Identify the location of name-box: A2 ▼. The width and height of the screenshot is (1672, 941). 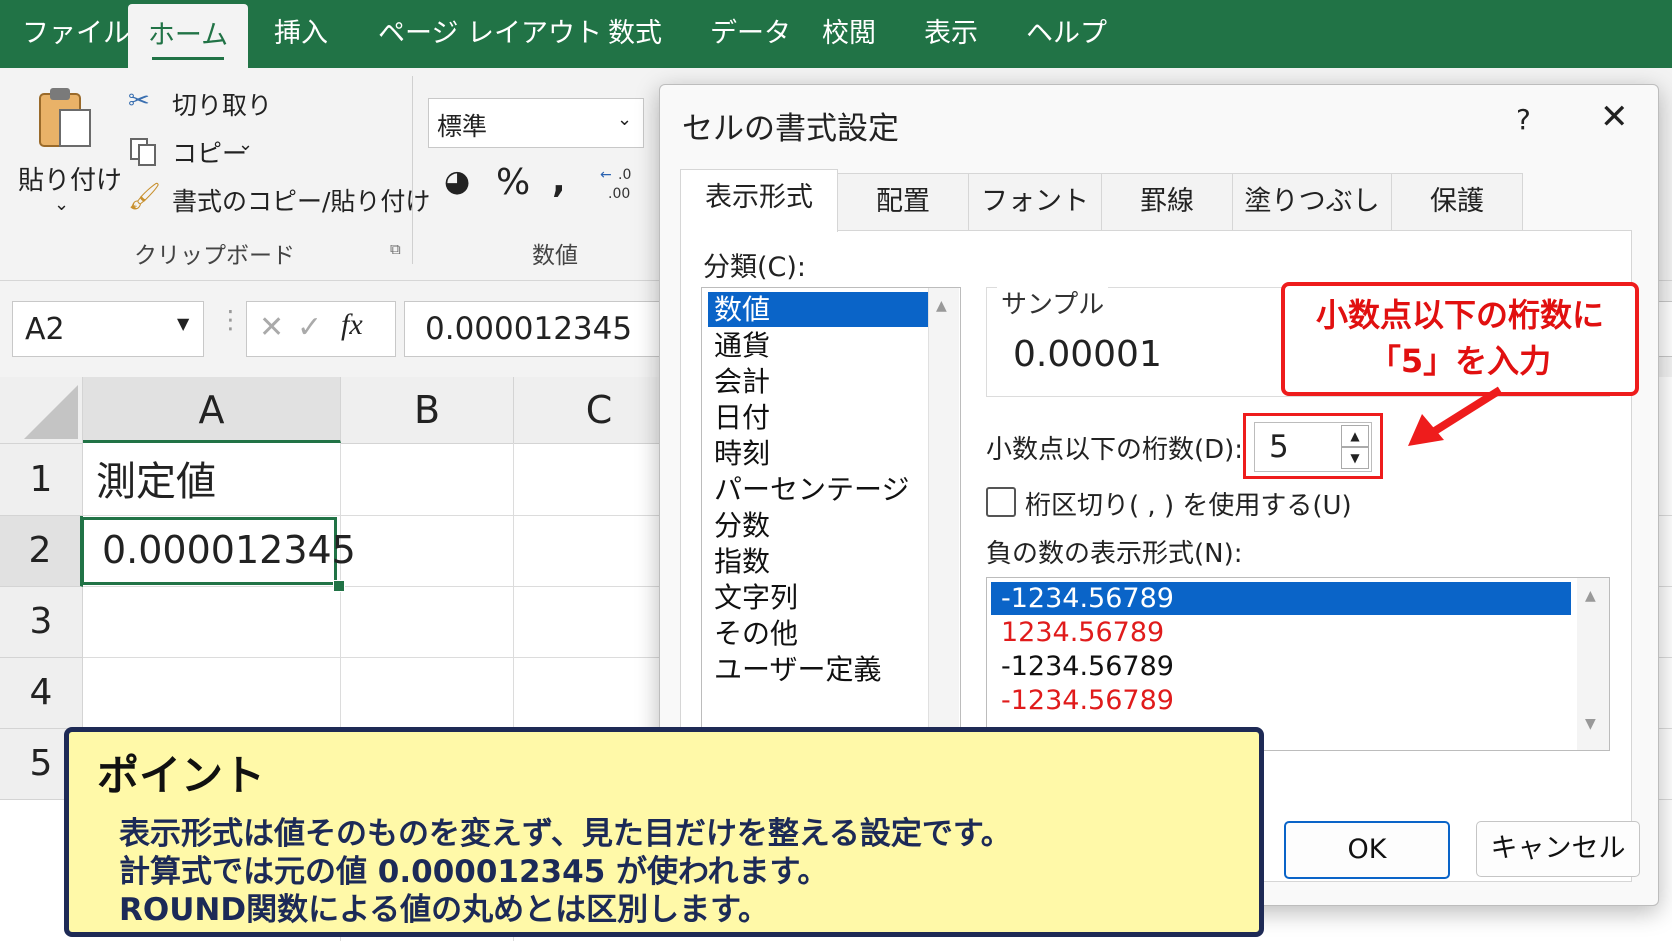
(108, 329).